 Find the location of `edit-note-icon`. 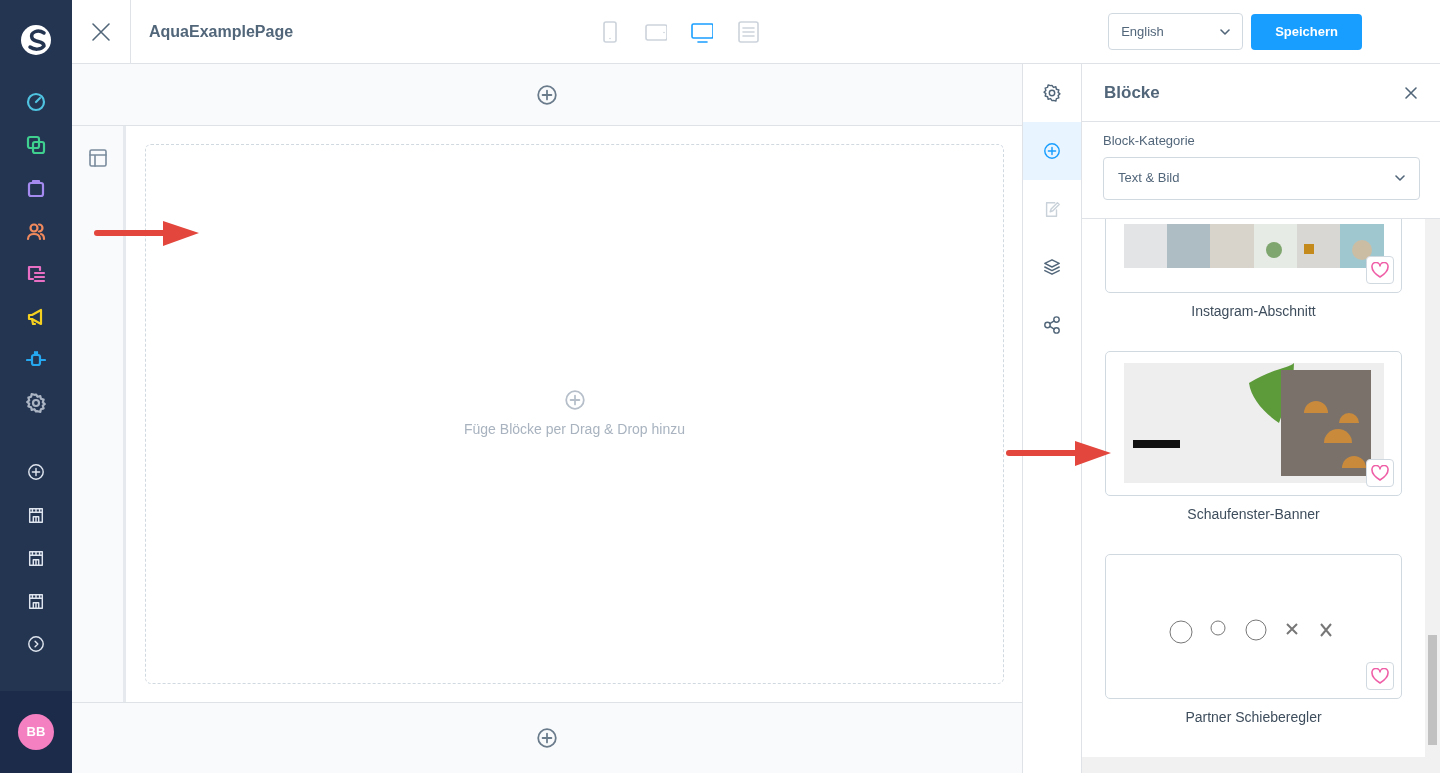

edit-note-icon is located at coordinates (1052, 209).